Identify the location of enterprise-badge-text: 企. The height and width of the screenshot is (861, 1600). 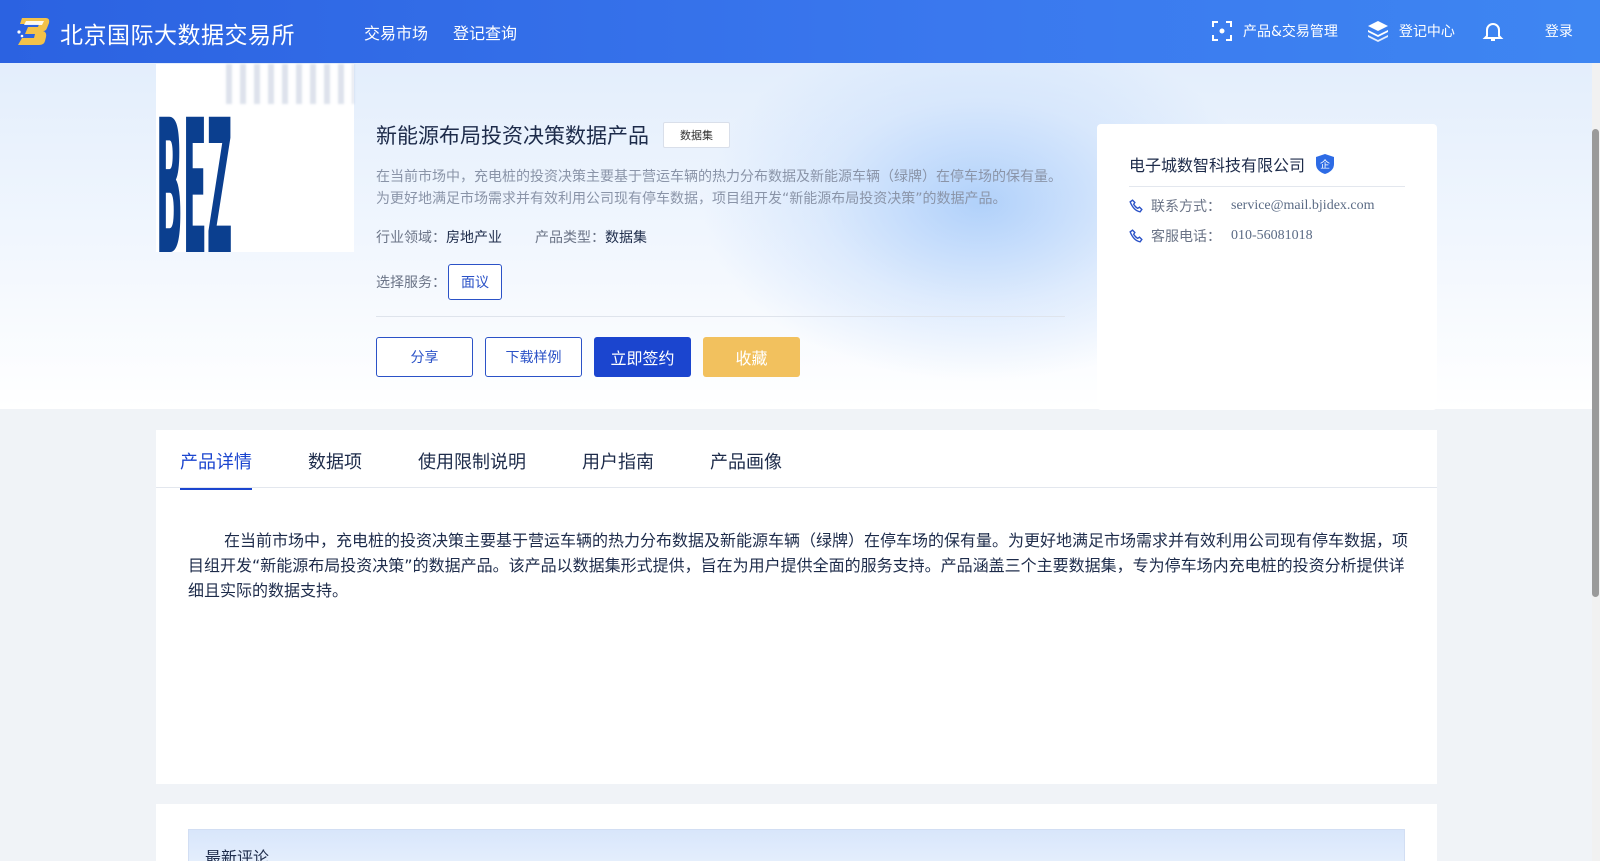
(1325, 164).